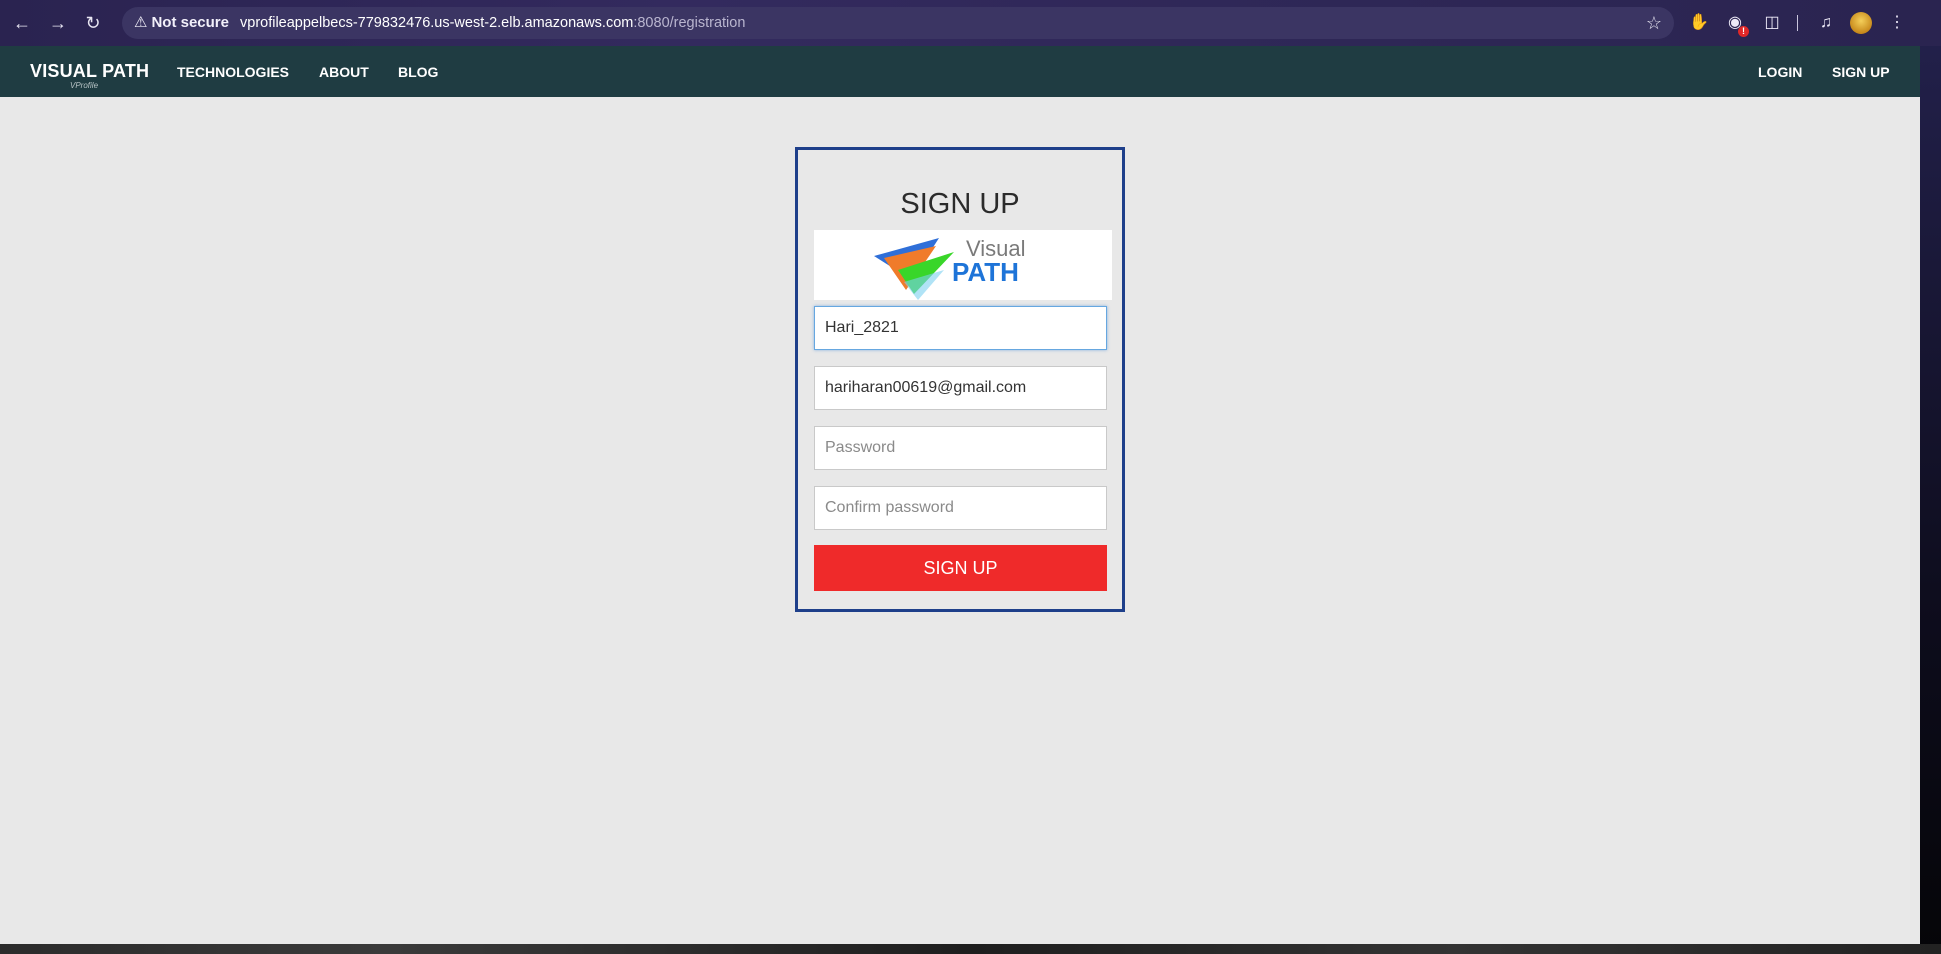  What do you see at coordinates (960, 448) in the screenshot?
I see `password-input` at bounding box center [960, 448].